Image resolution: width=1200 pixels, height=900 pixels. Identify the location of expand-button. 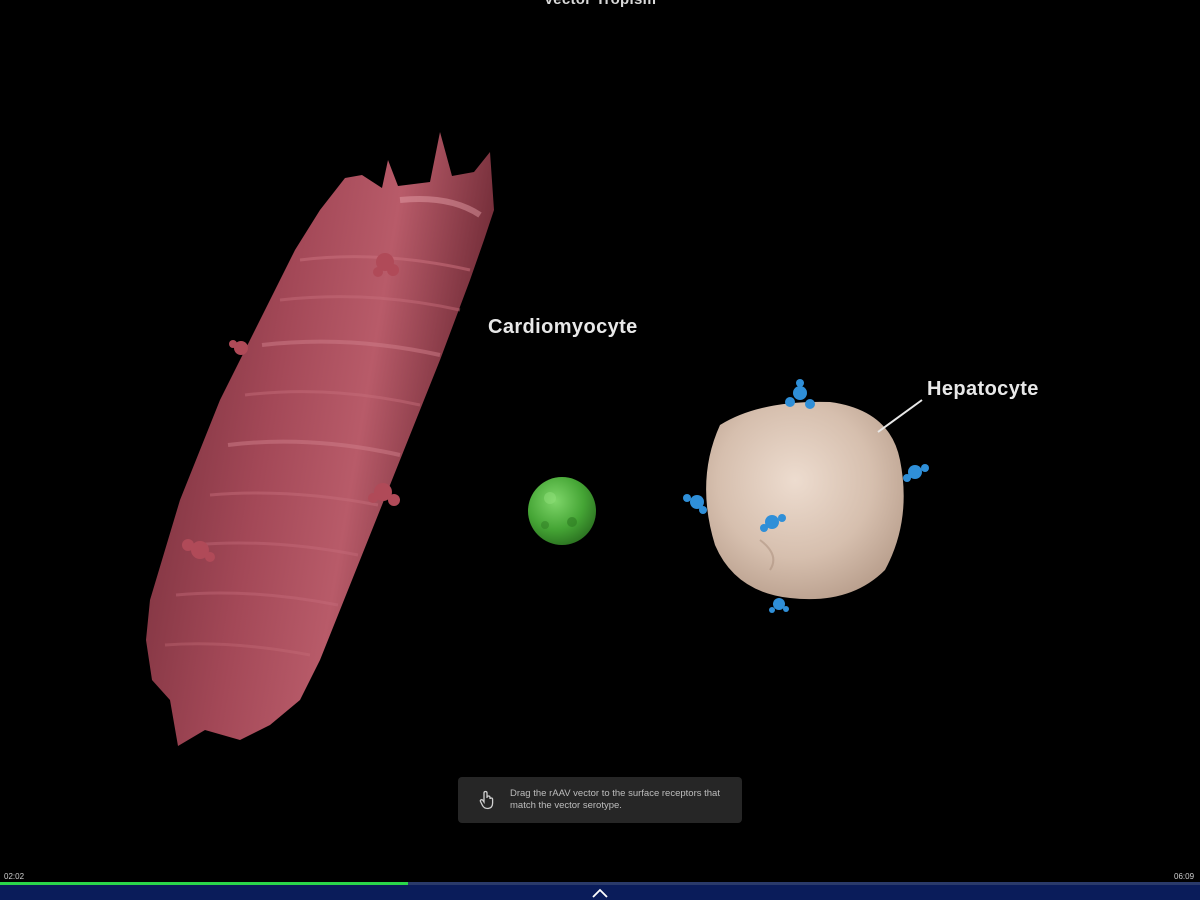
(600, 892).